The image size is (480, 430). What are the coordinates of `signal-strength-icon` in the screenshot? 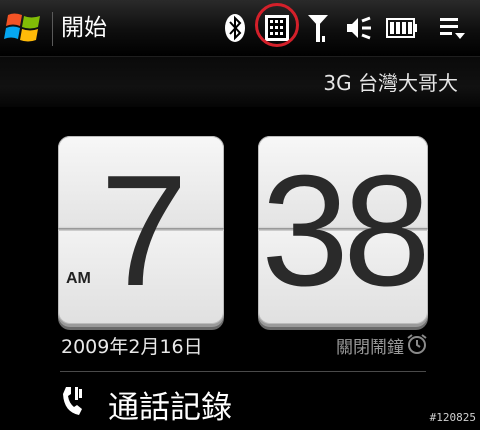 It's located at (318, 28).